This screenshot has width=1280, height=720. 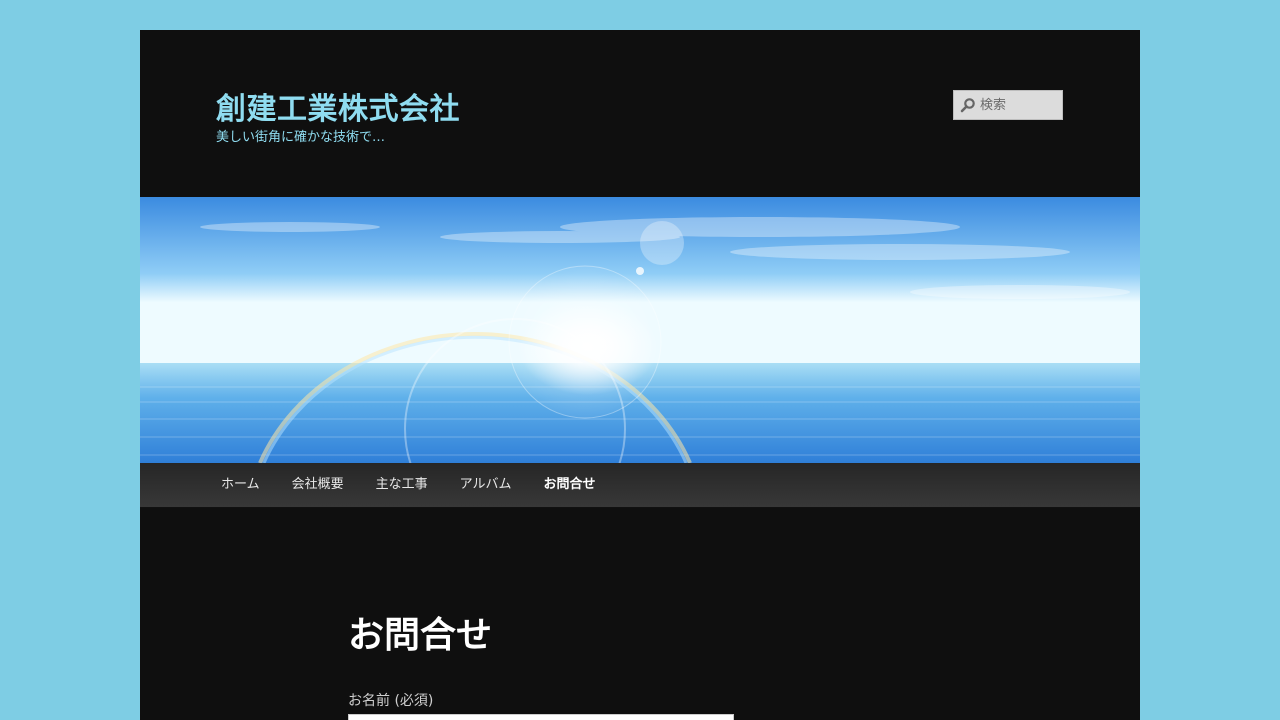 What do you see at coordinates (570, 485) in the screenshot?
I see `nav-item-contact: お問合せ` at bounding box center [570, 485].